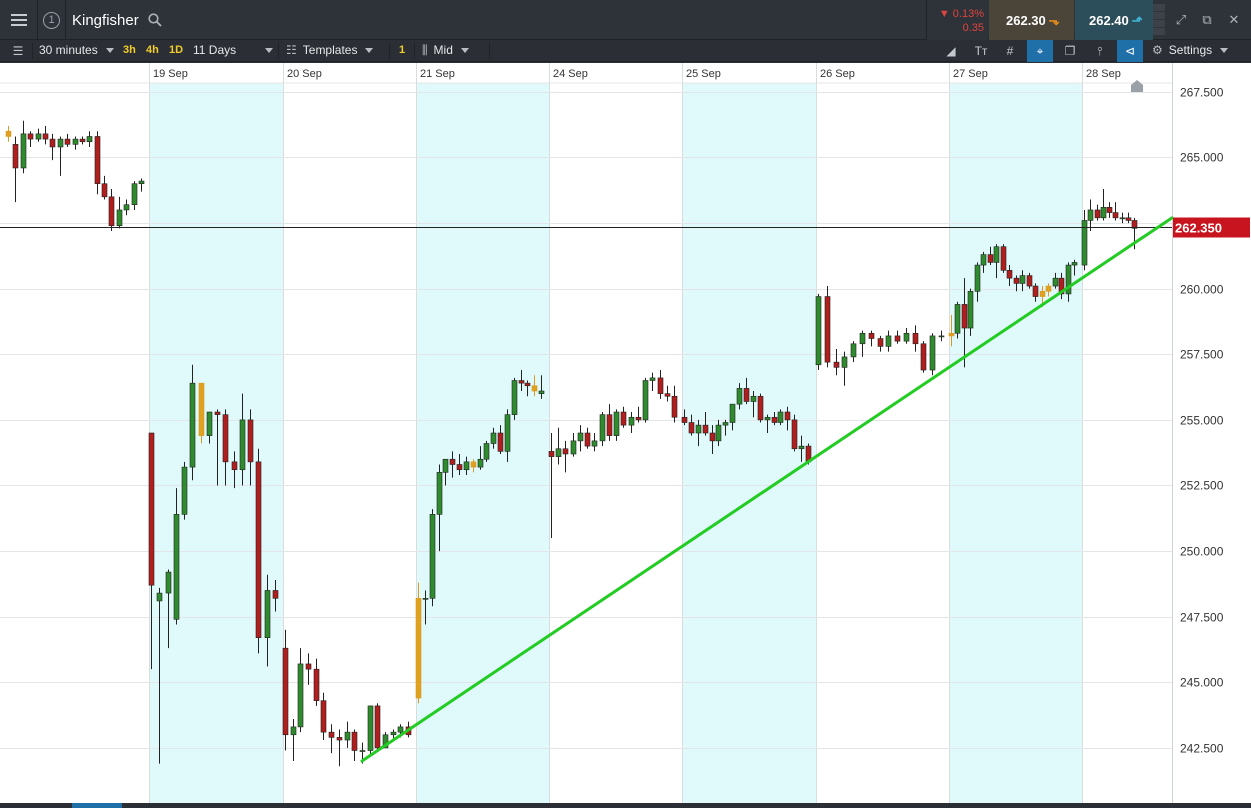  I want to click on price-change-percent: ▼ 0.13%, so click(961, 14).